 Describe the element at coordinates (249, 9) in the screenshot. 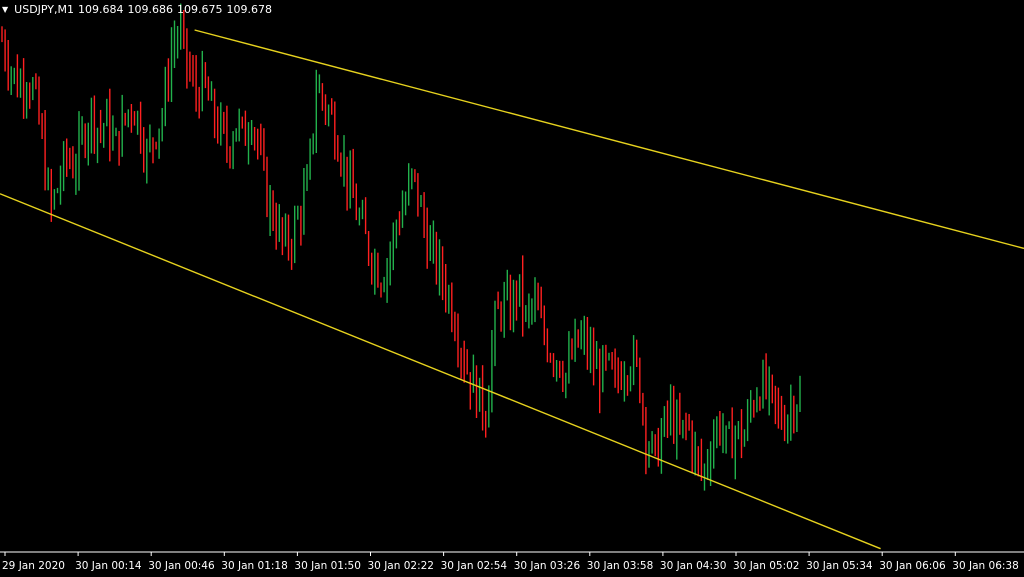

I see `close-price: 109.678` at that location.